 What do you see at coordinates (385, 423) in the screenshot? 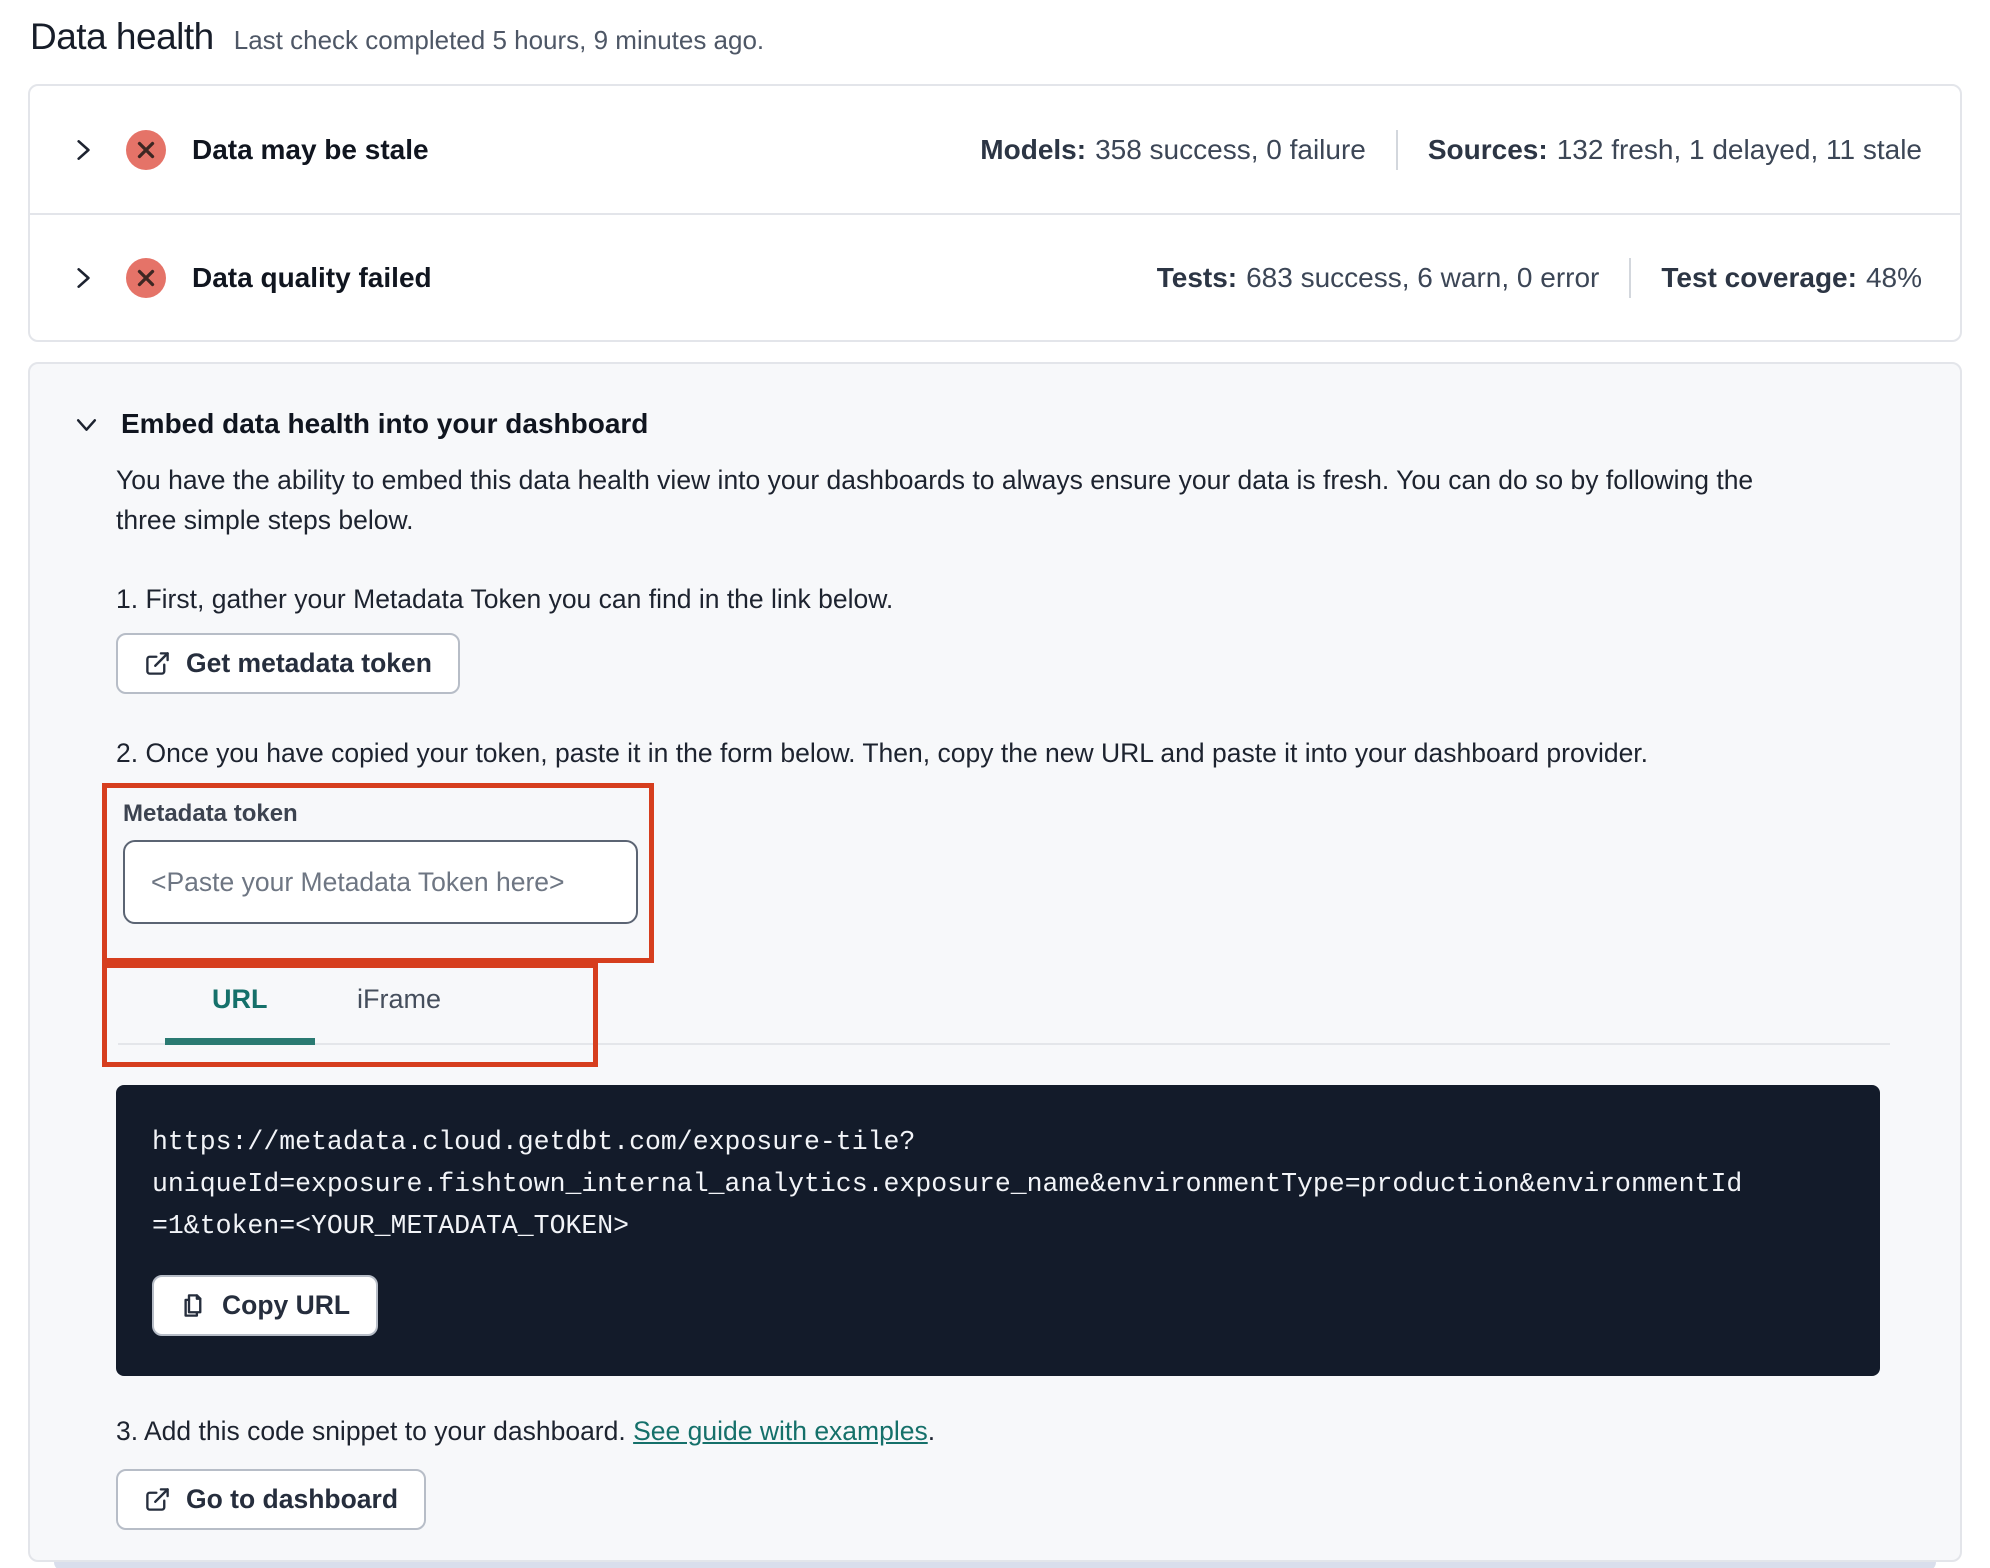
I see `section-heading: Embed data health into your dashboard` at bounding box center [385, 423].